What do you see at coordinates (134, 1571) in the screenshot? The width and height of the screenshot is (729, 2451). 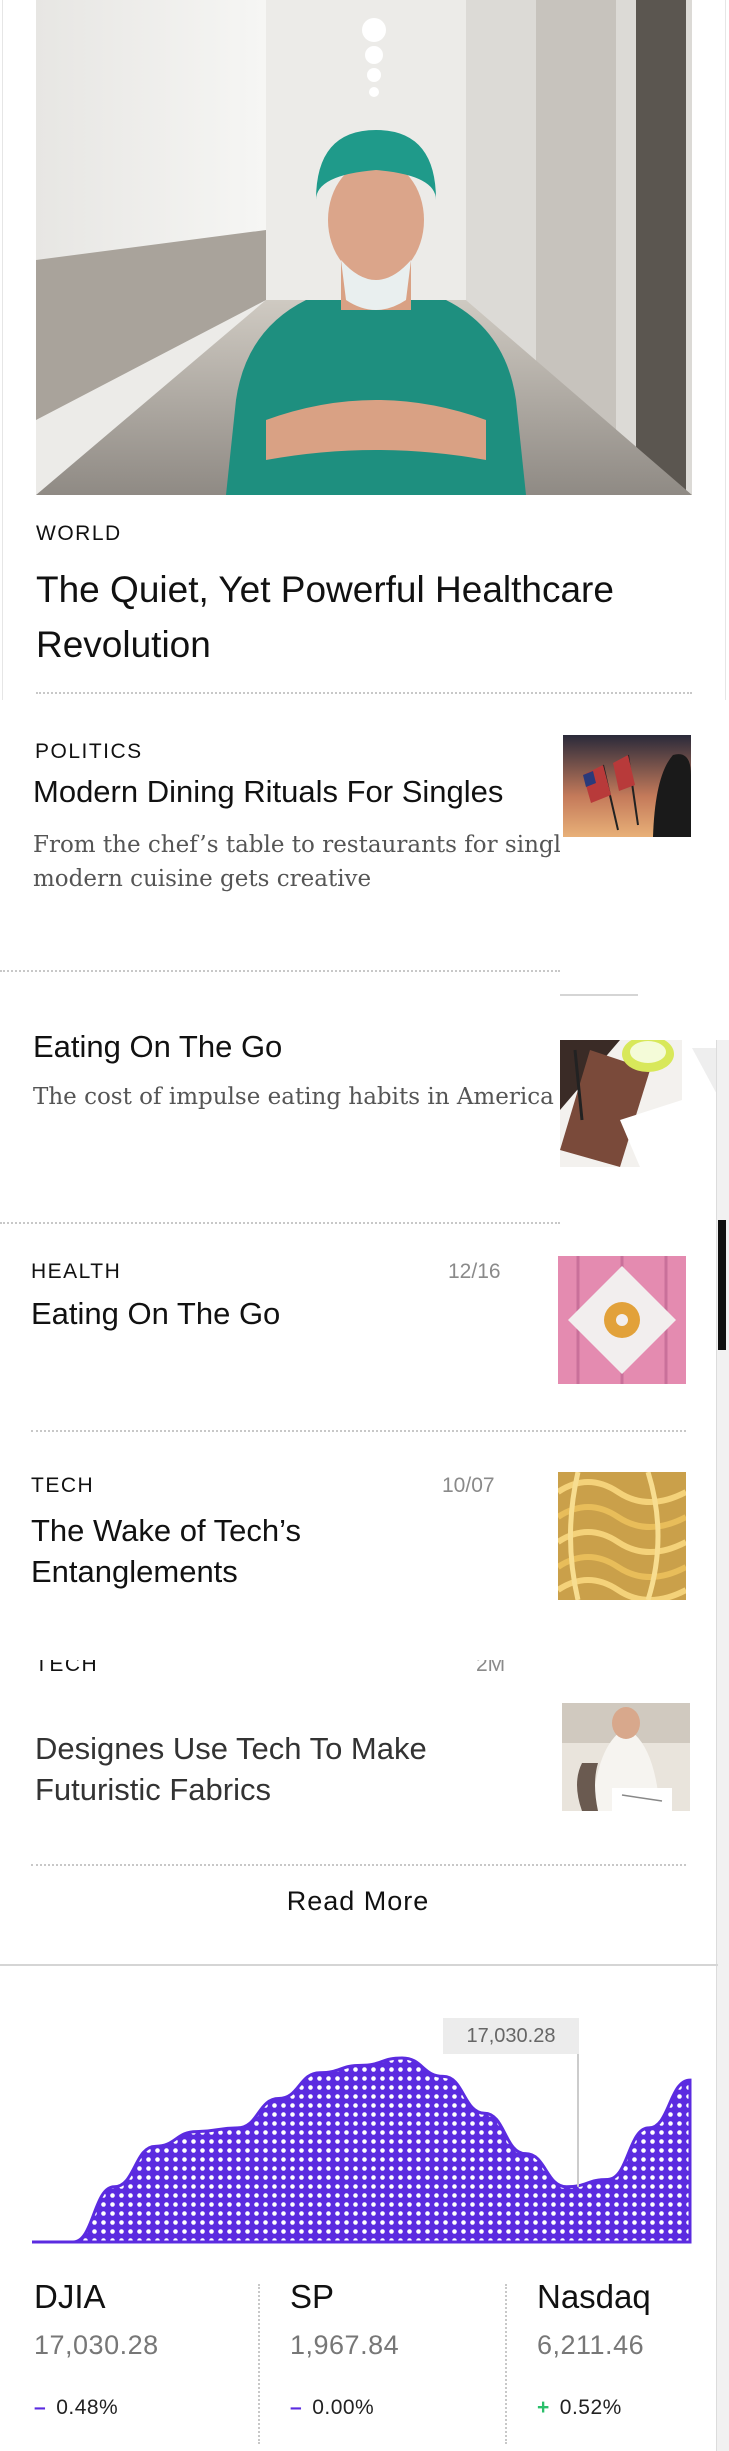 I see `article-title-line2: Entanglements` at bounding box center [134, 1571].